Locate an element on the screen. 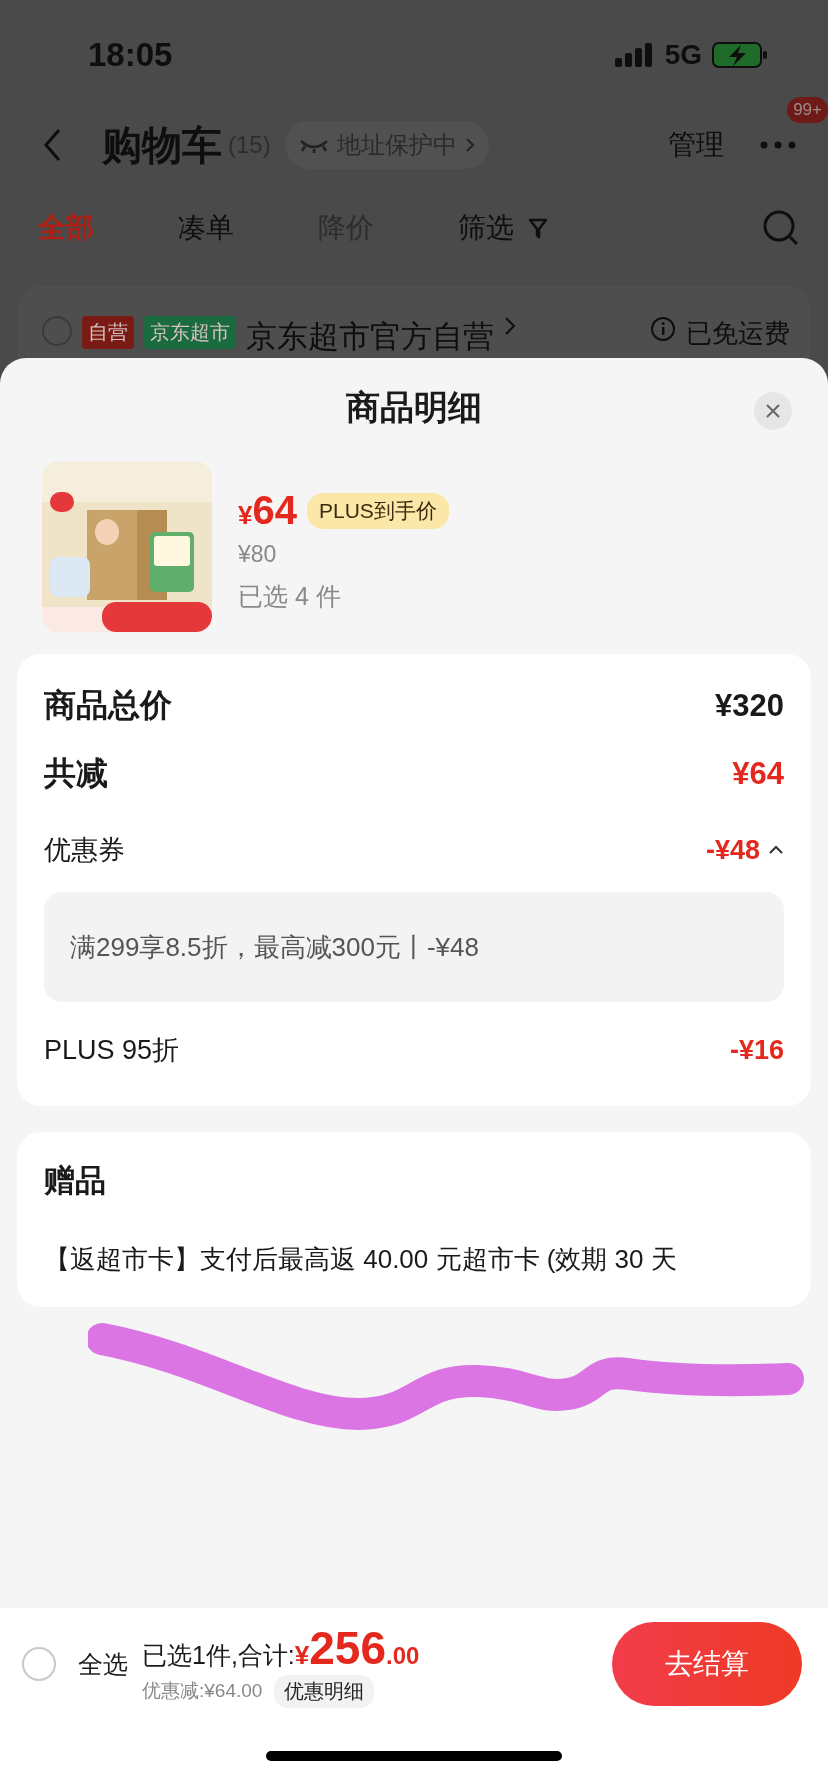  selected-count: 已选 4 件 is located at coordinates (290, 596).